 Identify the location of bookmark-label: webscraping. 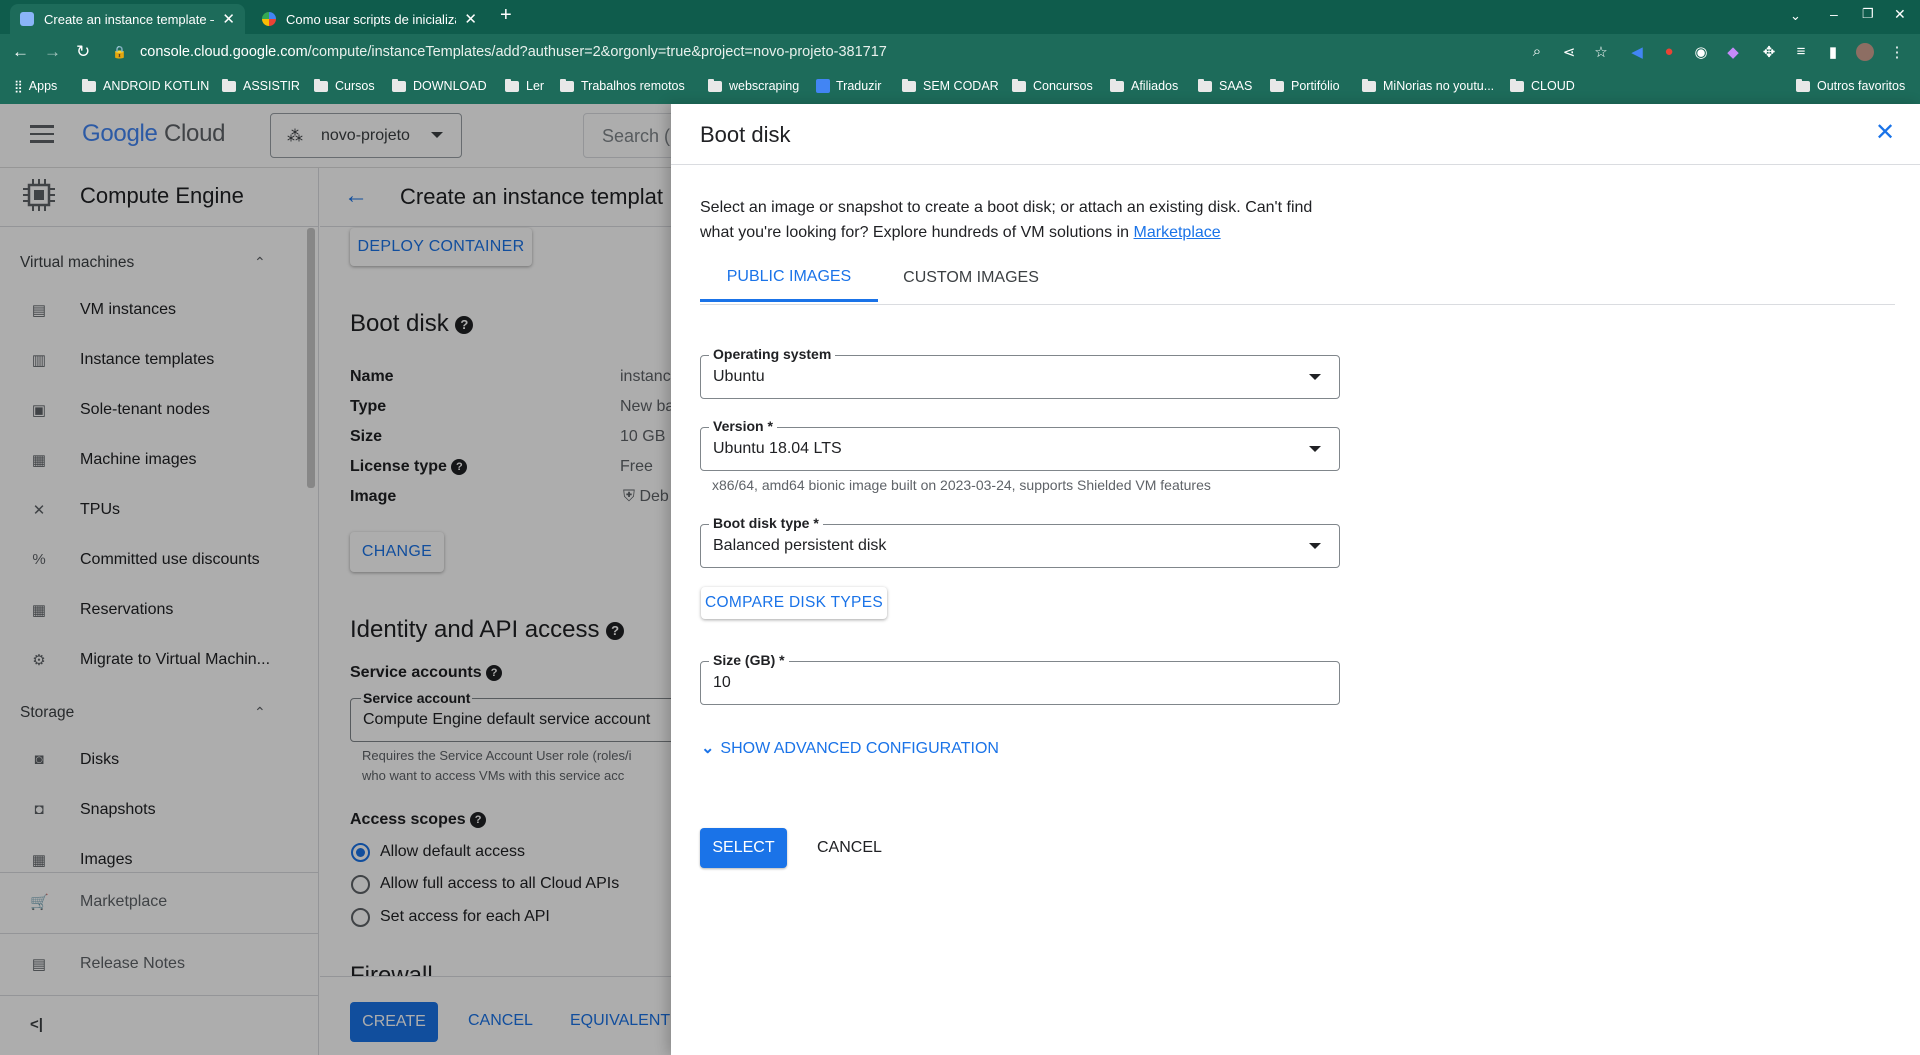
(764, 86).